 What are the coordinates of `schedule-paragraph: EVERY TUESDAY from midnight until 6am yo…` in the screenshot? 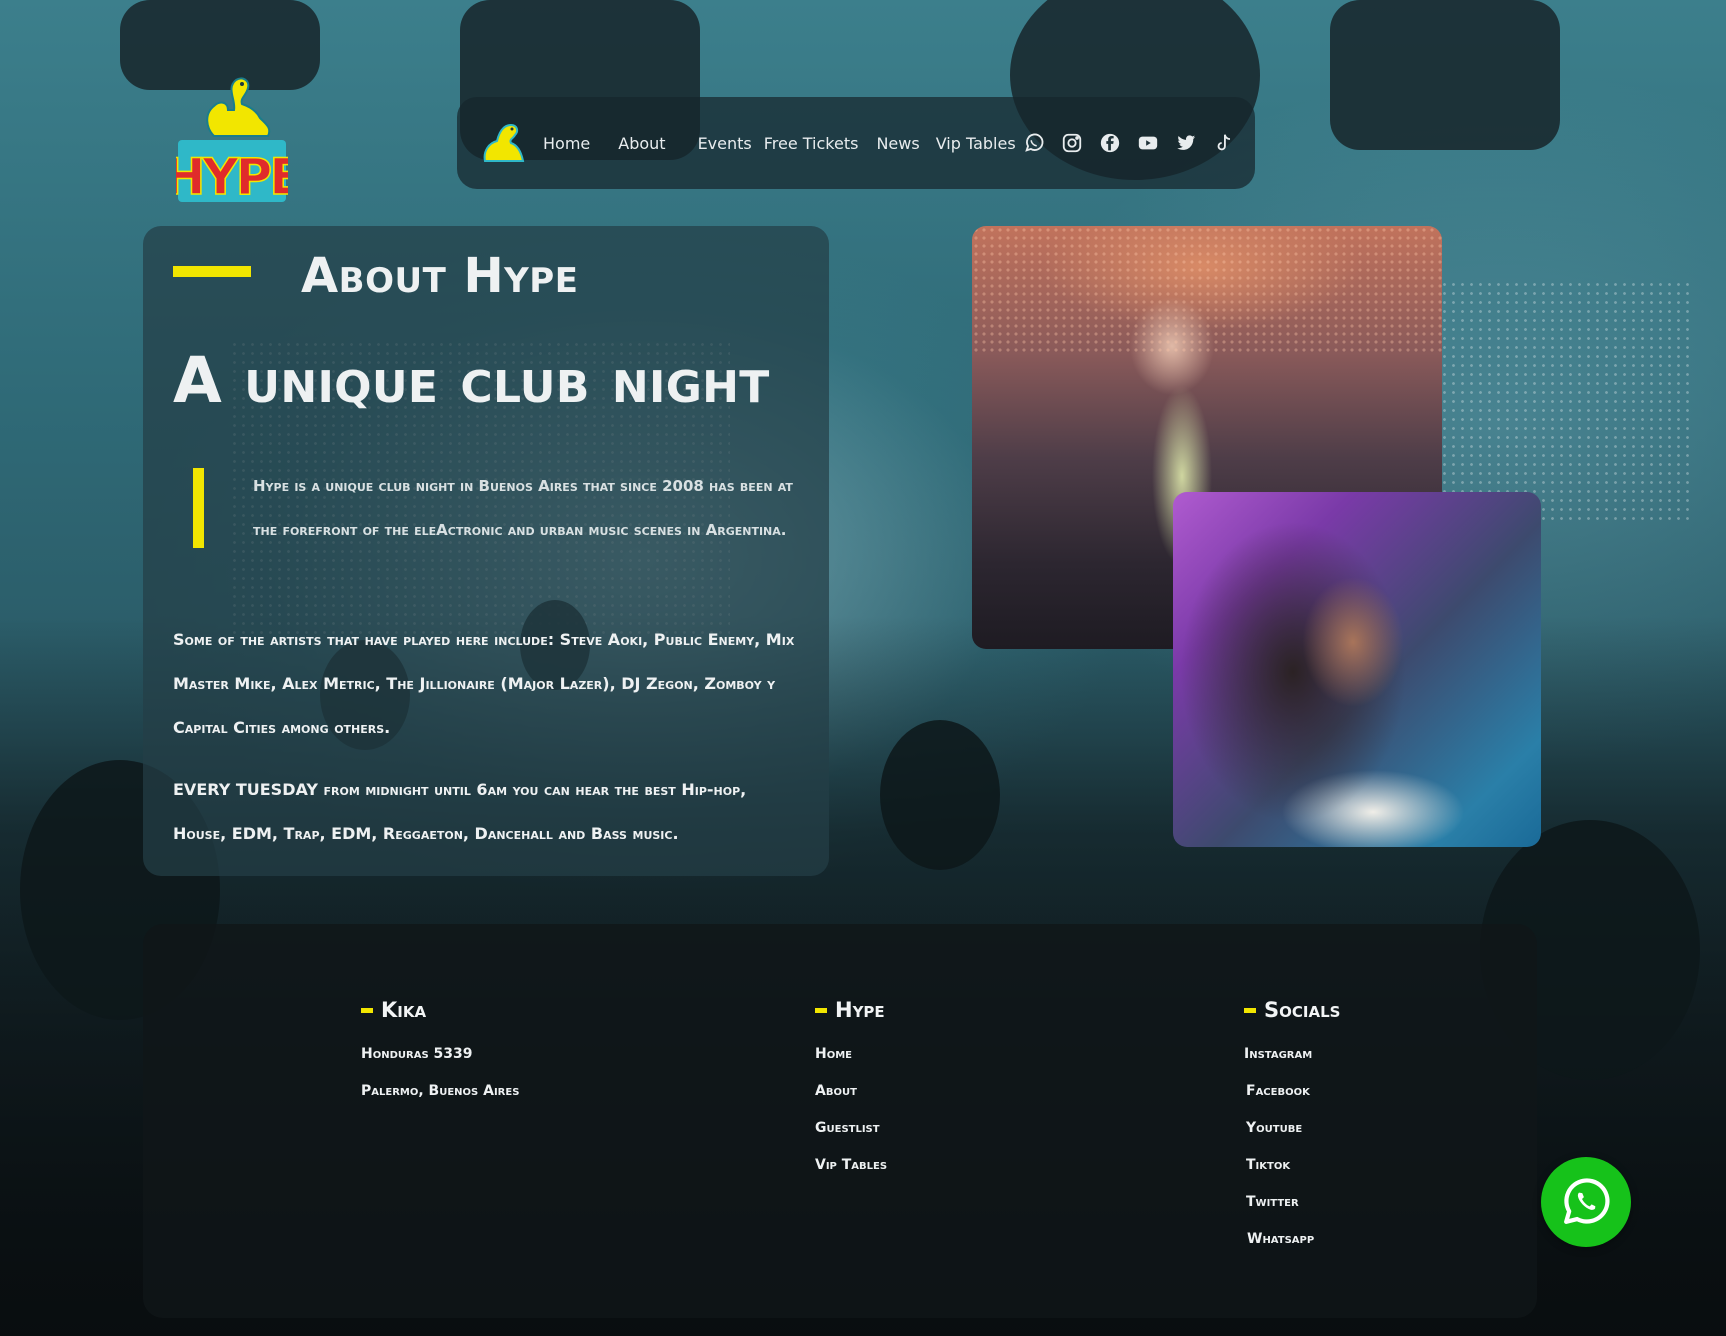 It's located at (460, 811).